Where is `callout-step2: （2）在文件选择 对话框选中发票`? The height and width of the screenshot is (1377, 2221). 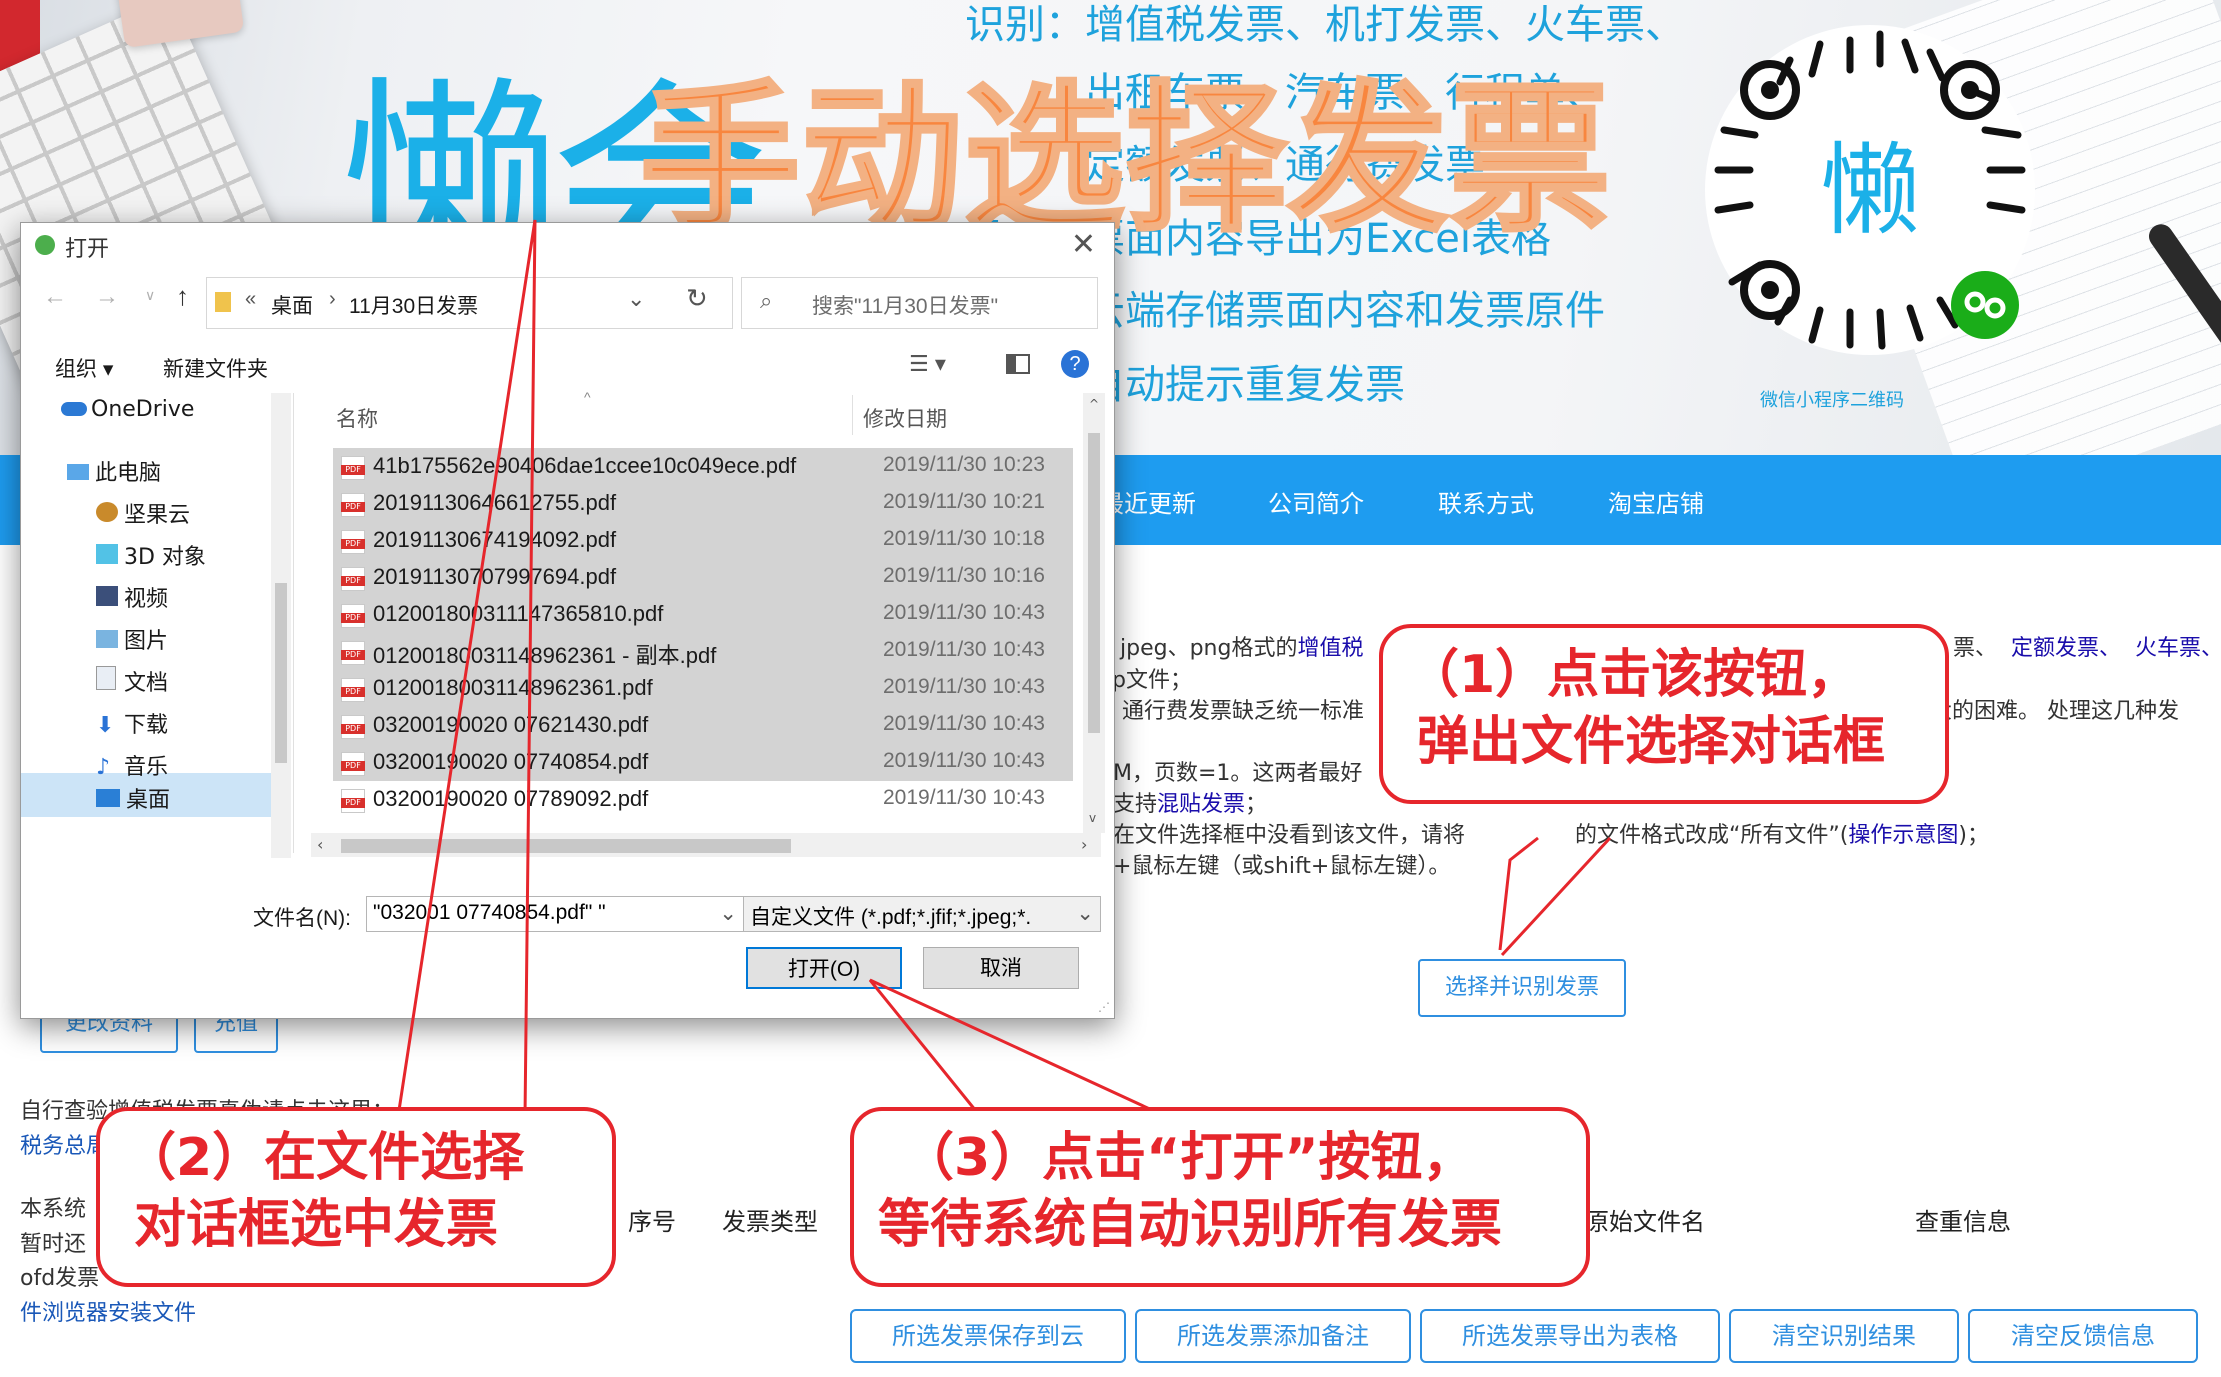 callout-step2: （2）在文件选择 对话框选中发票 is located at coordinates (356, 1197).